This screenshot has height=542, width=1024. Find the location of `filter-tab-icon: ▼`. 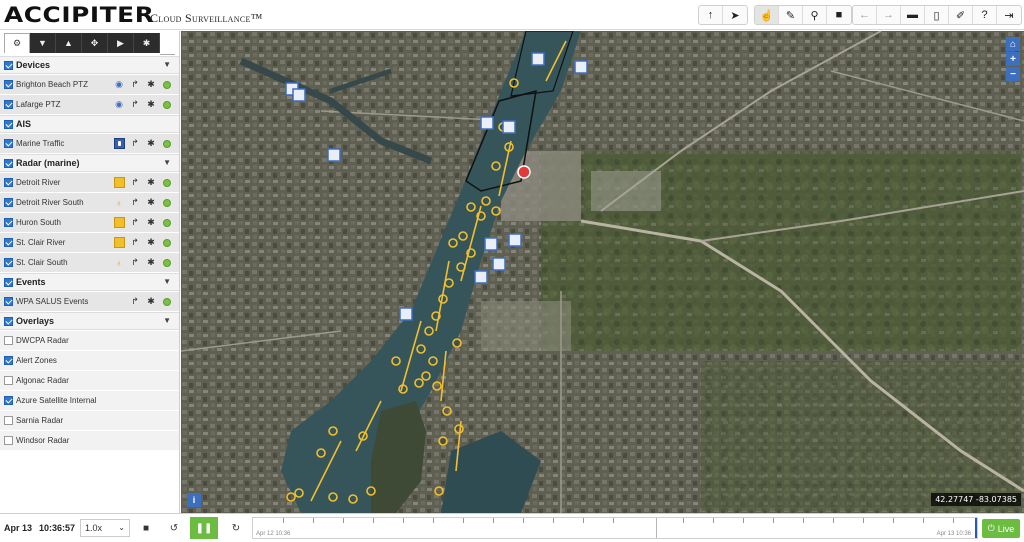

filter-tab-icon: ▼ is located at coordinates (43, 43).